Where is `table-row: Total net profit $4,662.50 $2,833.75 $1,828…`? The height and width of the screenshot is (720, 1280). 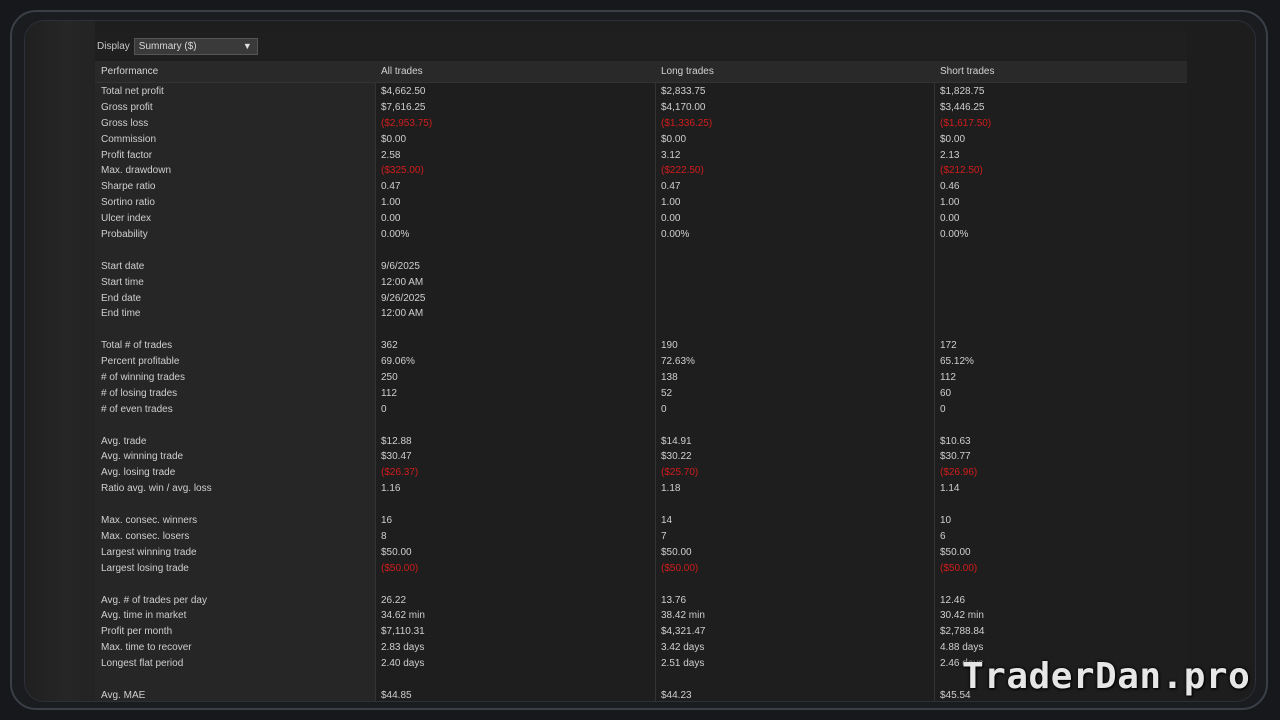 table-row: Total net profit $4,662.50 $2,833.75 $1,828… is located at coordinates (641, 92).